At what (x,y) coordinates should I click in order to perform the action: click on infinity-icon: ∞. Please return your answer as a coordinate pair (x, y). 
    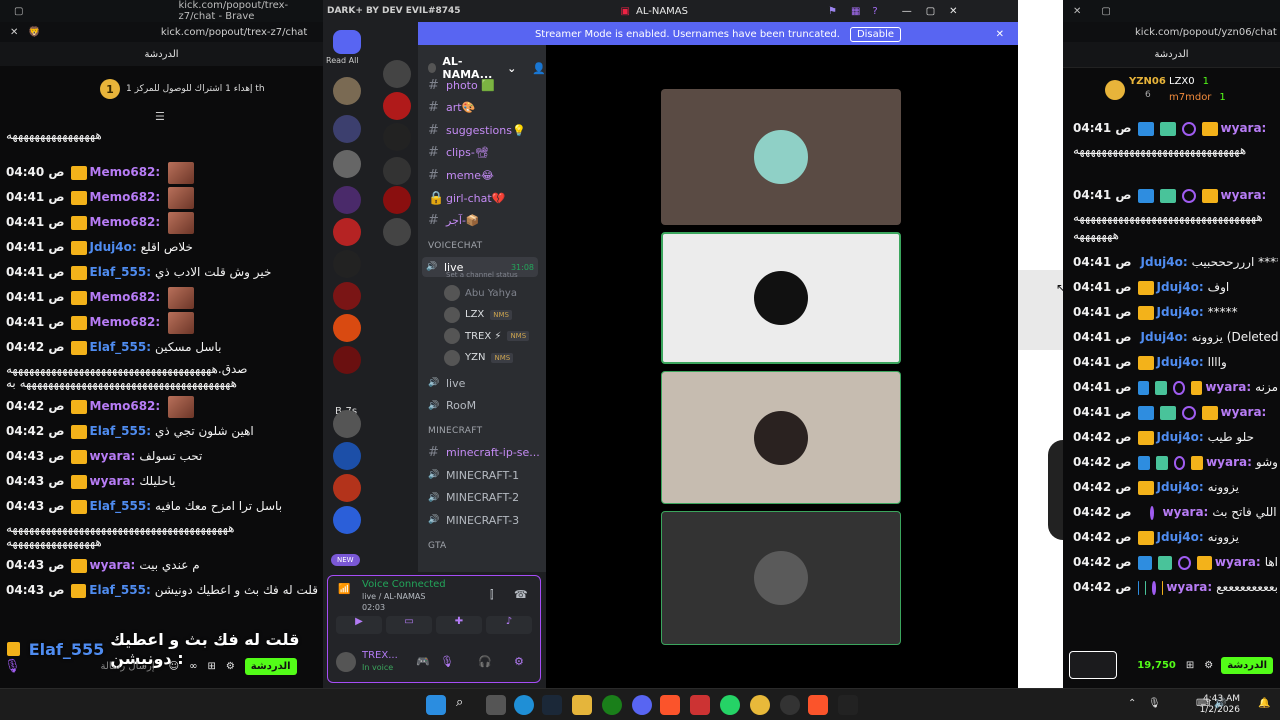
    Looking at the image, I should click on (193, 666).